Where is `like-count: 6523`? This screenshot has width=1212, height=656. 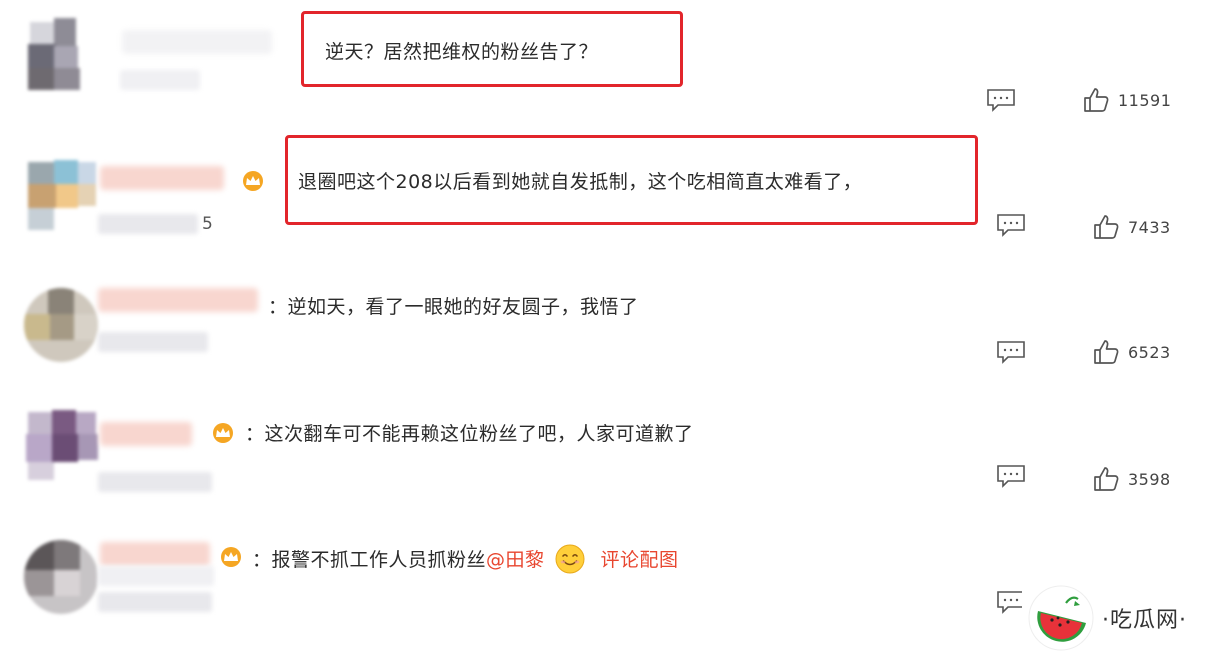 like-count: 6523 is located at coordinates (1149, 352).